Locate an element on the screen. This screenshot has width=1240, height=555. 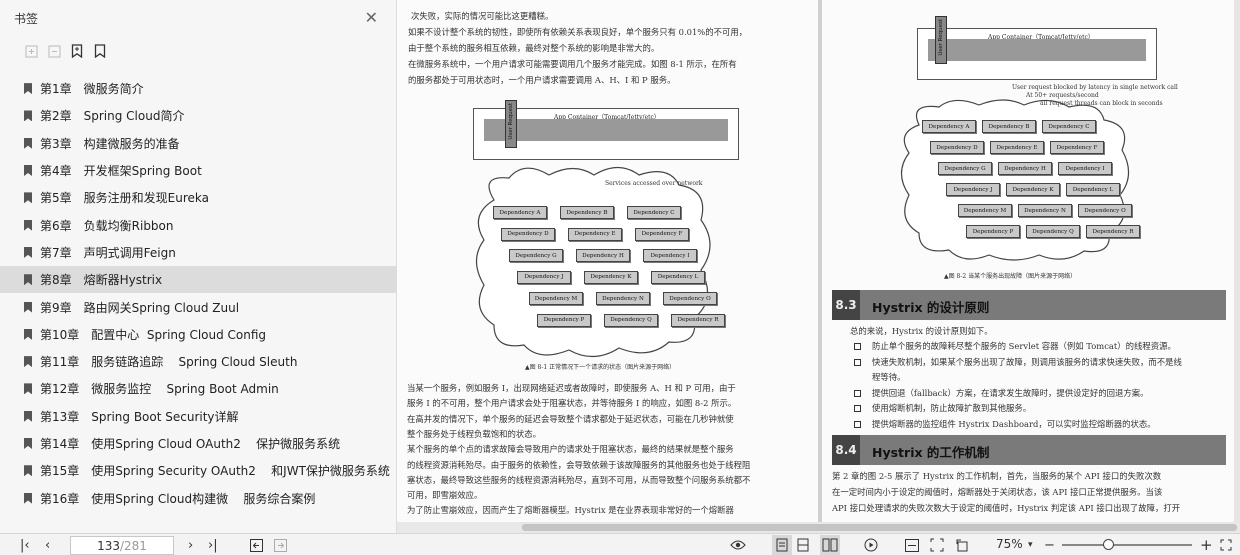
chapter-item: 第13章 Spring Boot Security详解 is located at coordinates (198, 416).